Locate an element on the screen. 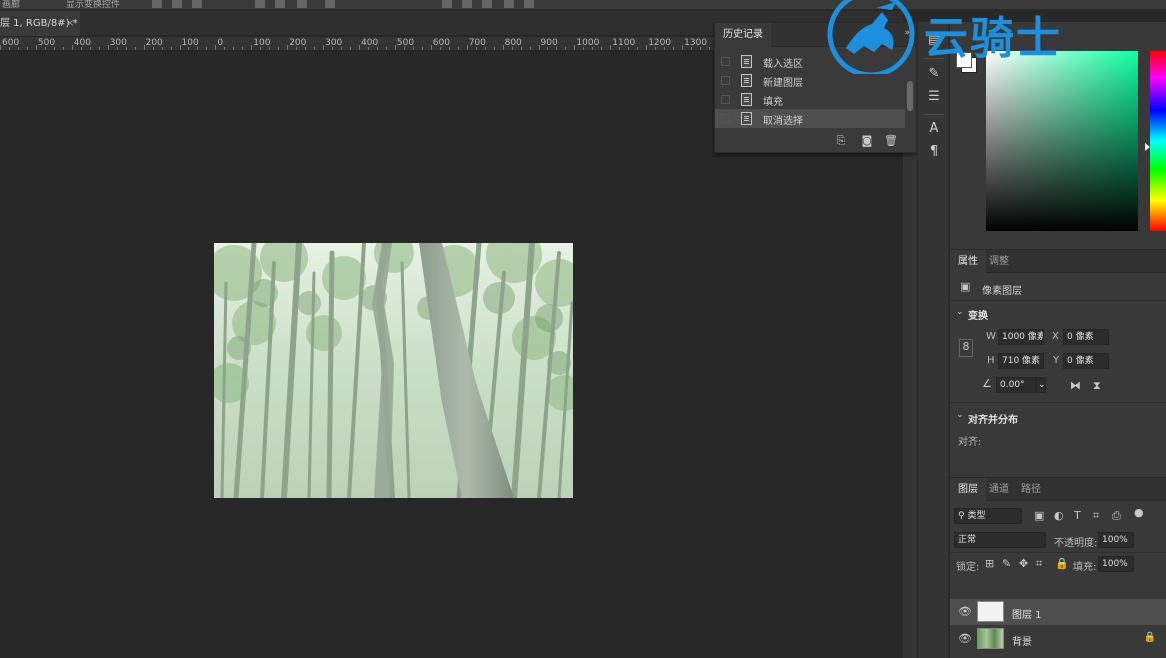 The image size is (1166, 658). brush-settings-icon: ✎ is located at coordinates (934, 74).